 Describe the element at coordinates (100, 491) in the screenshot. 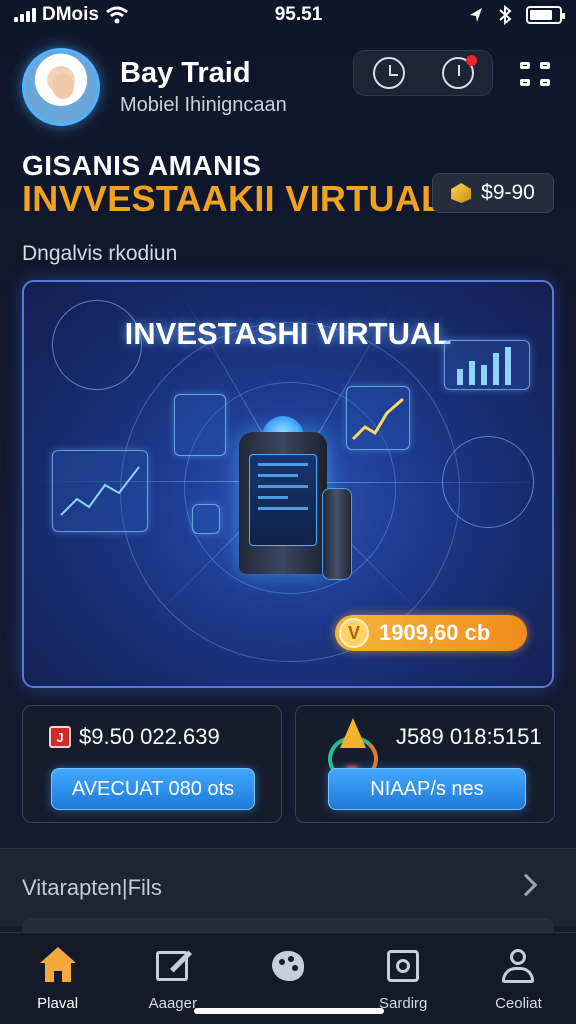

I see `chart-panel-left` at that location.